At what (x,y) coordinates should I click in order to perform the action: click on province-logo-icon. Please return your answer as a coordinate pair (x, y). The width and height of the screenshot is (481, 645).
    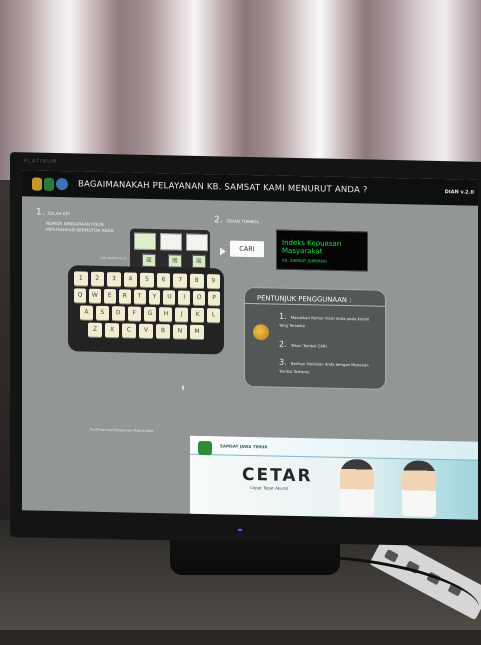
    Looking at the image, I should click on (49, 184).